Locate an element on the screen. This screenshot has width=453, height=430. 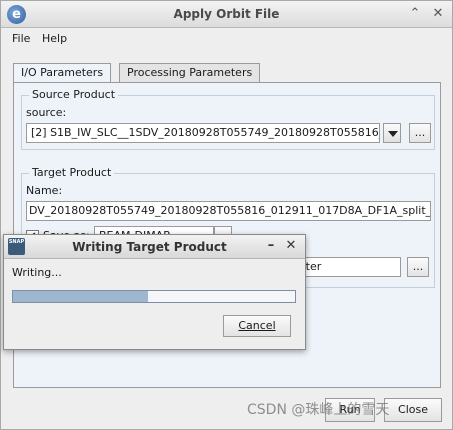
source-product-title: Source Product is located at coordinates (74, 94).